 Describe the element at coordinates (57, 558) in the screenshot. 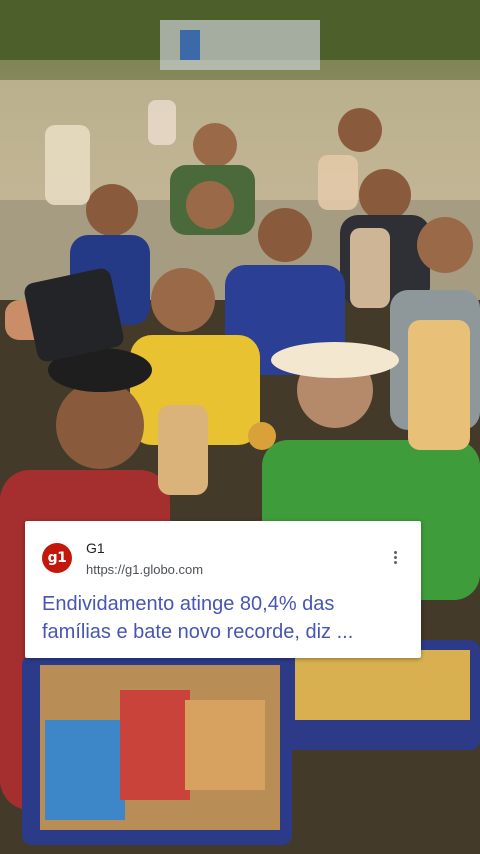

I see `g1-logo-icon: g1` at that location.